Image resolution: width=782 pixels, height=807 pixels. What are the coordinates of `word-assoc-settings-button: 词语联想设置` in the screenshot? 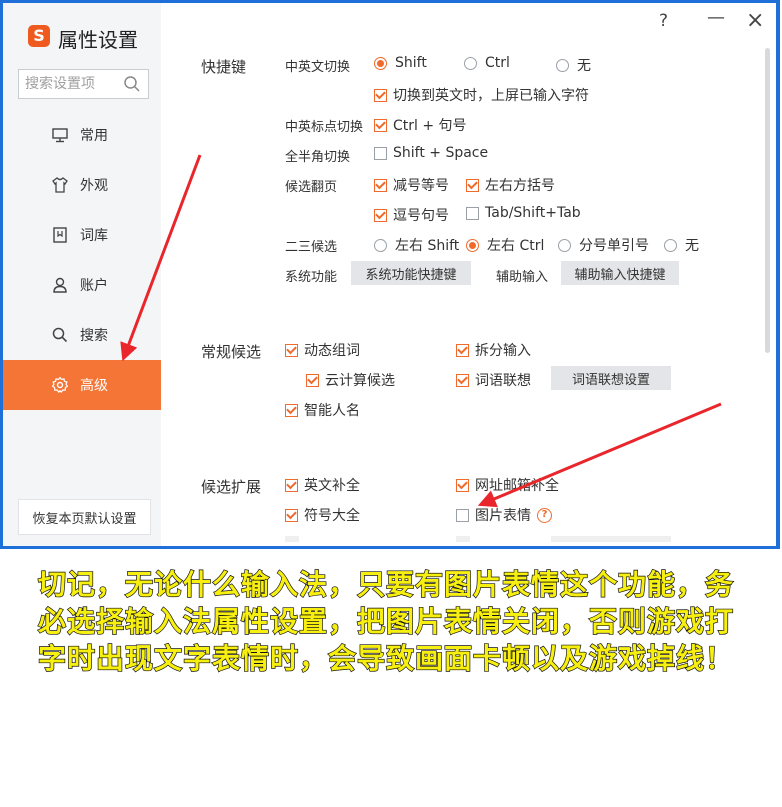 It's located at (611, 378).